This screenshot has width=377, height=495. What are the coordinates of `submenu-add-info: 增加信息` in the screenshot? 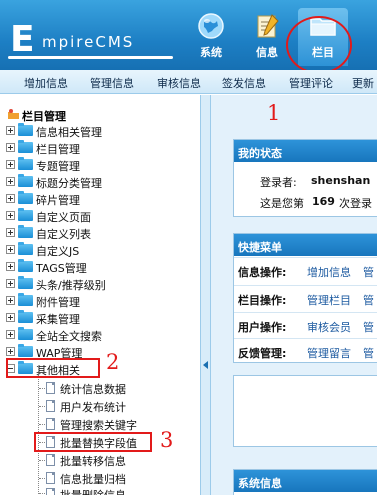 It's located at (46, 83).